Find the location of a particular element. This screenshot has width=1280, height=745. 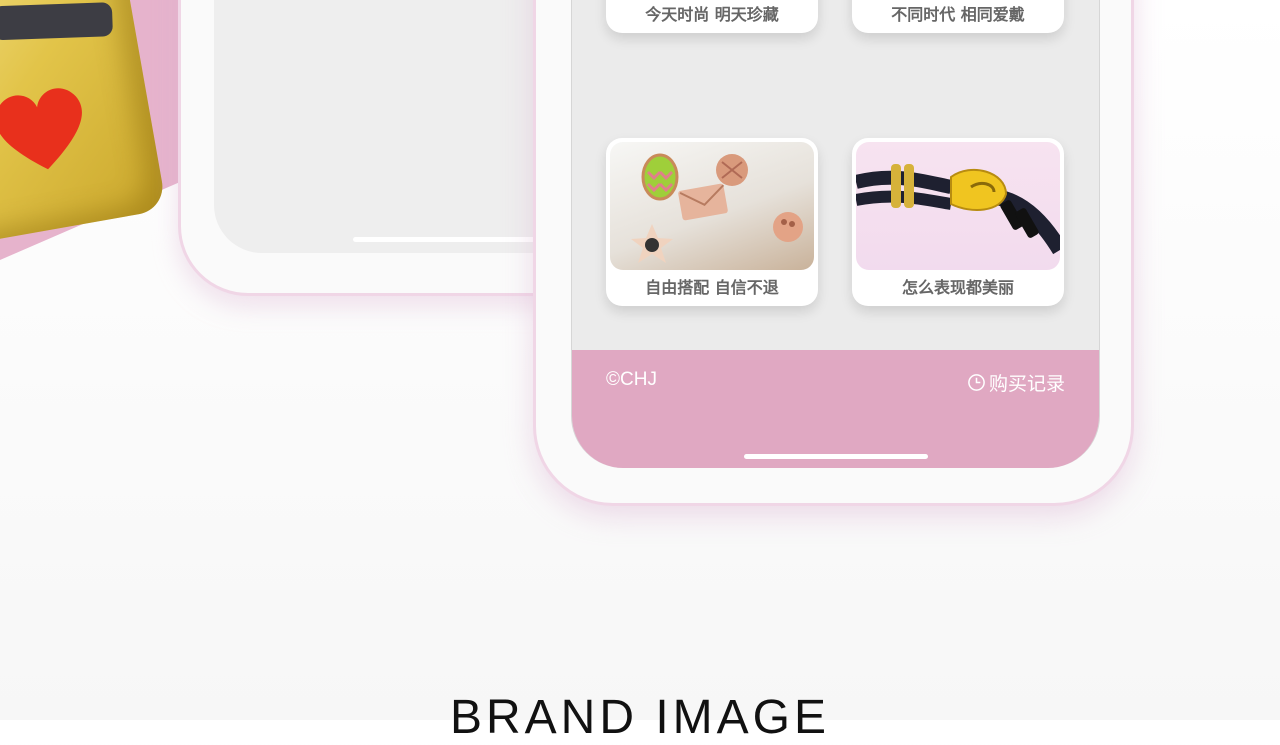

leather-bracelet-illustration is located at coordinates (958, 209).